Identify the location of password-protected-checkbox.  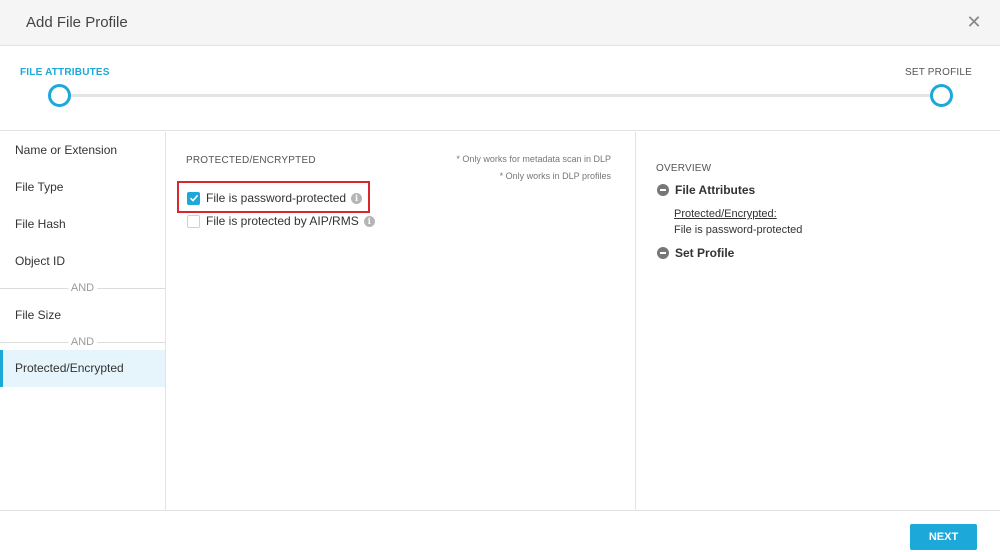
(193, 198).